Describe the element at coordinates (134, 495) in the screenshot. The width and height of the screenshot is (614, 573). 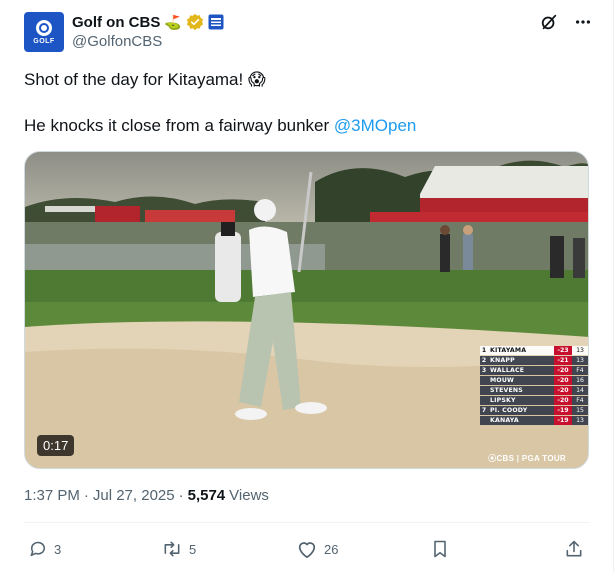
I see `tweet-date: Jul 27, 2025` at that location.